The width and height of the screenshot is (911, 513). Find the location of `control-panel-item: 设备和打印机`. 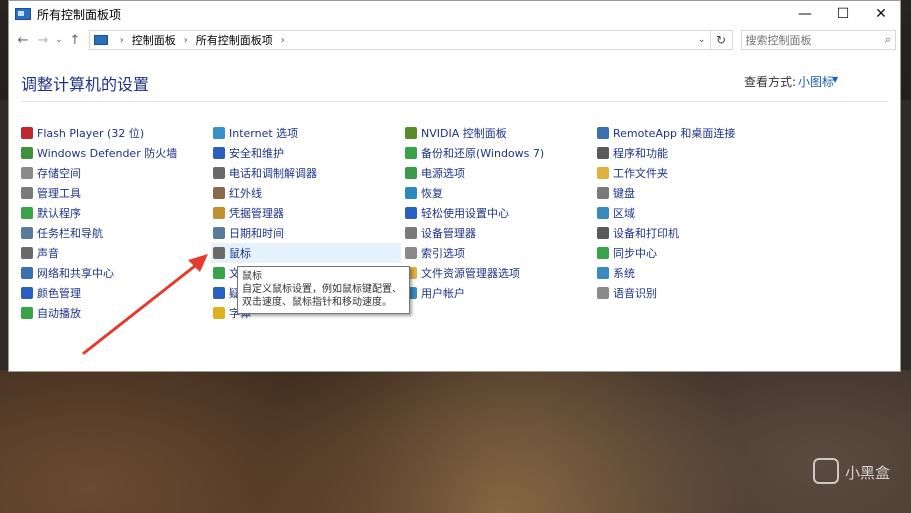

control-panel-item: 设备和打印机 is located at coordinates (690, 233).